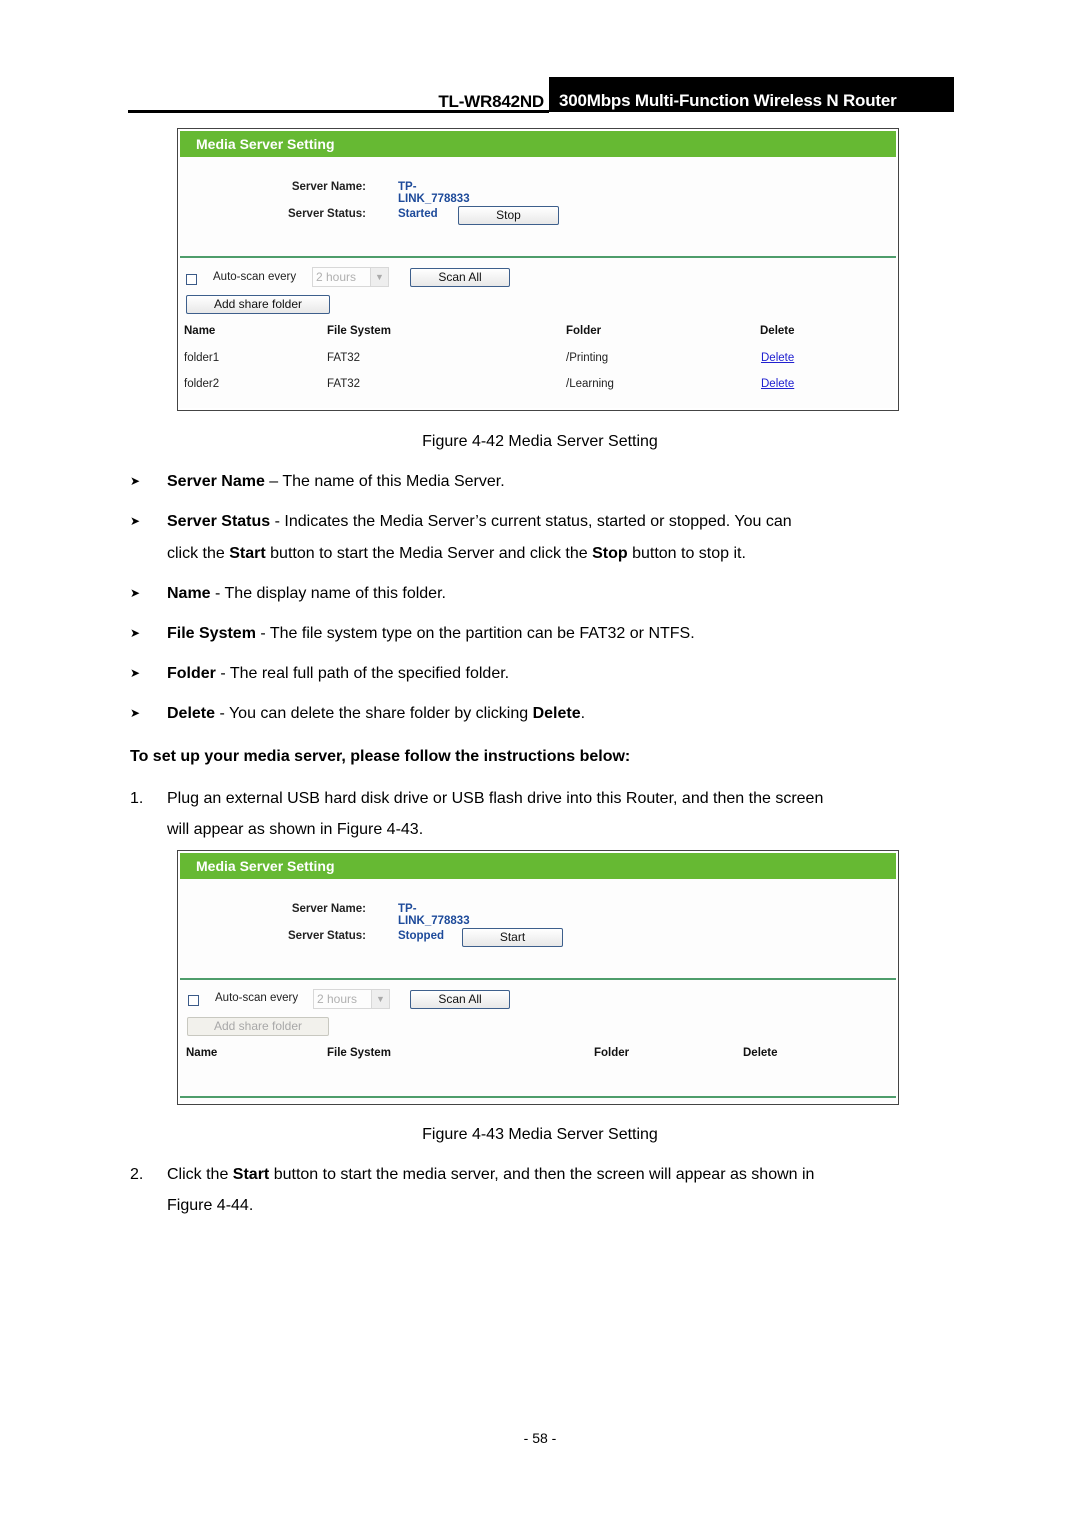  What do you see at coordinates (540, 1438) in the screenshot?
I see `page-number: - 58 -` at bounding box center [540, 1438].